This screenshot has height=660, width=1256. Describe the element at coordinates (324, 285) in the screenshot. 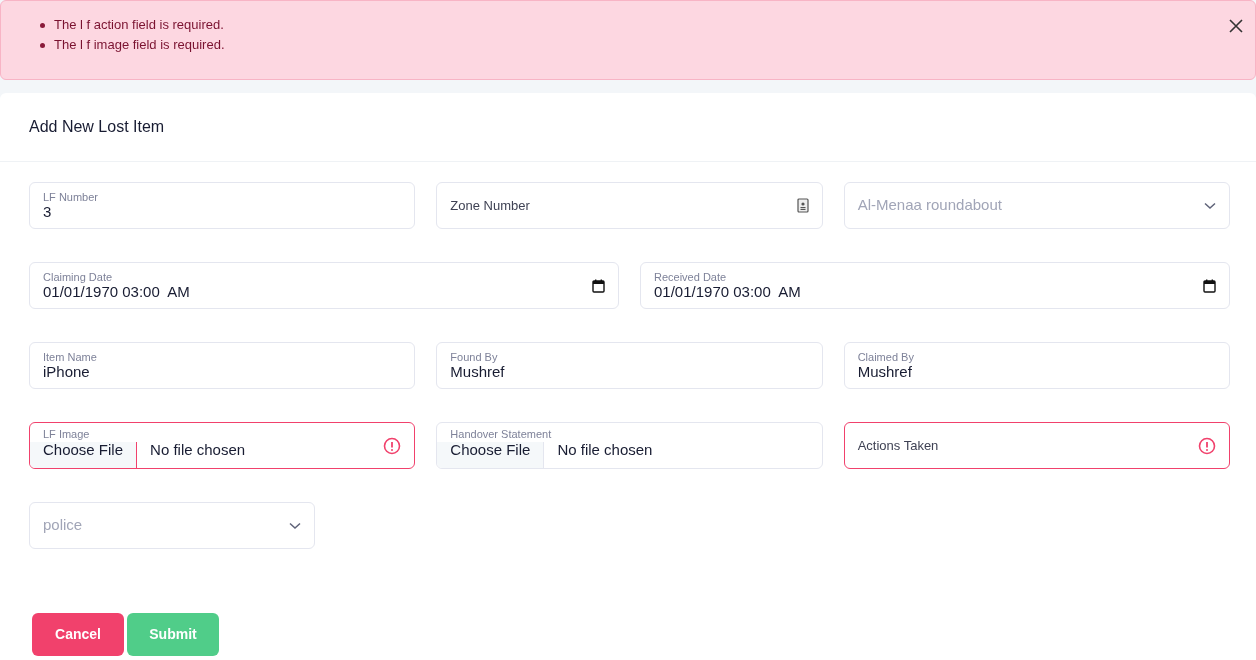

I see `date-field: Claiming Date 01/01/1970 03:00 AM` at that location.